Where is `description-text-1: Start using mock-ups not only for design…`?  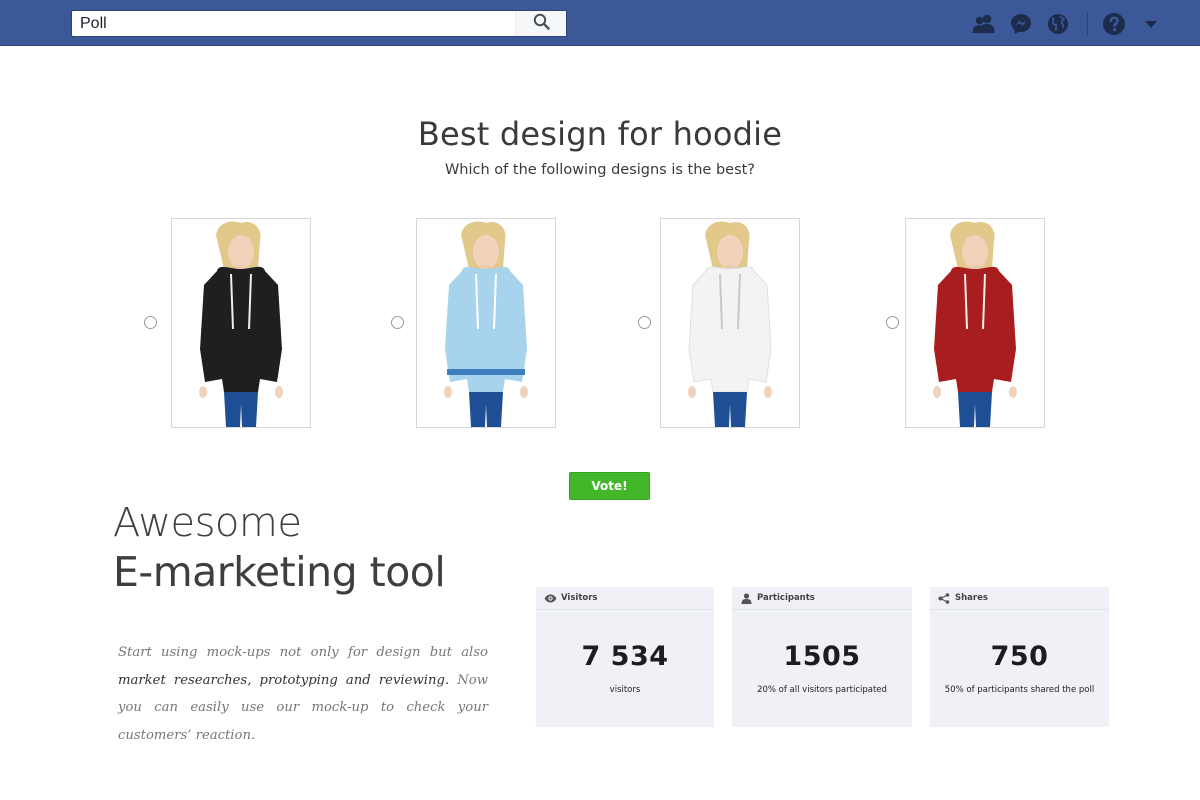 description-text-1: Start using mock-ups not only for design… is located at coordinates (303, 652).